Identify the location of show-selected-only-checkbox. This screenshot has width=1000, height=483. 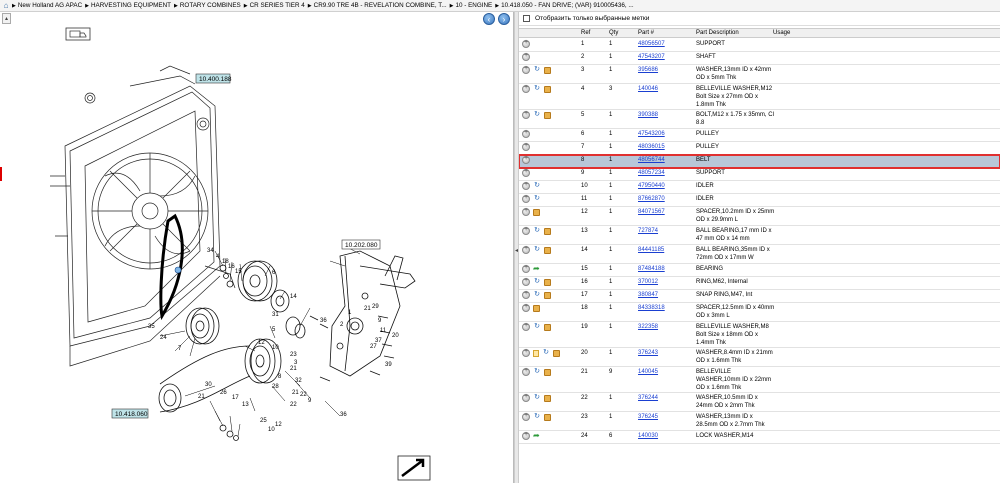
(526, 18).